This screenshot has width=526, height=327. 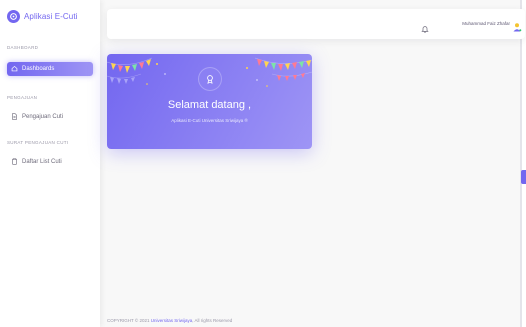 I want to click on sidebar-item-dashboards: Dashboards, so click(x=50, y=69).